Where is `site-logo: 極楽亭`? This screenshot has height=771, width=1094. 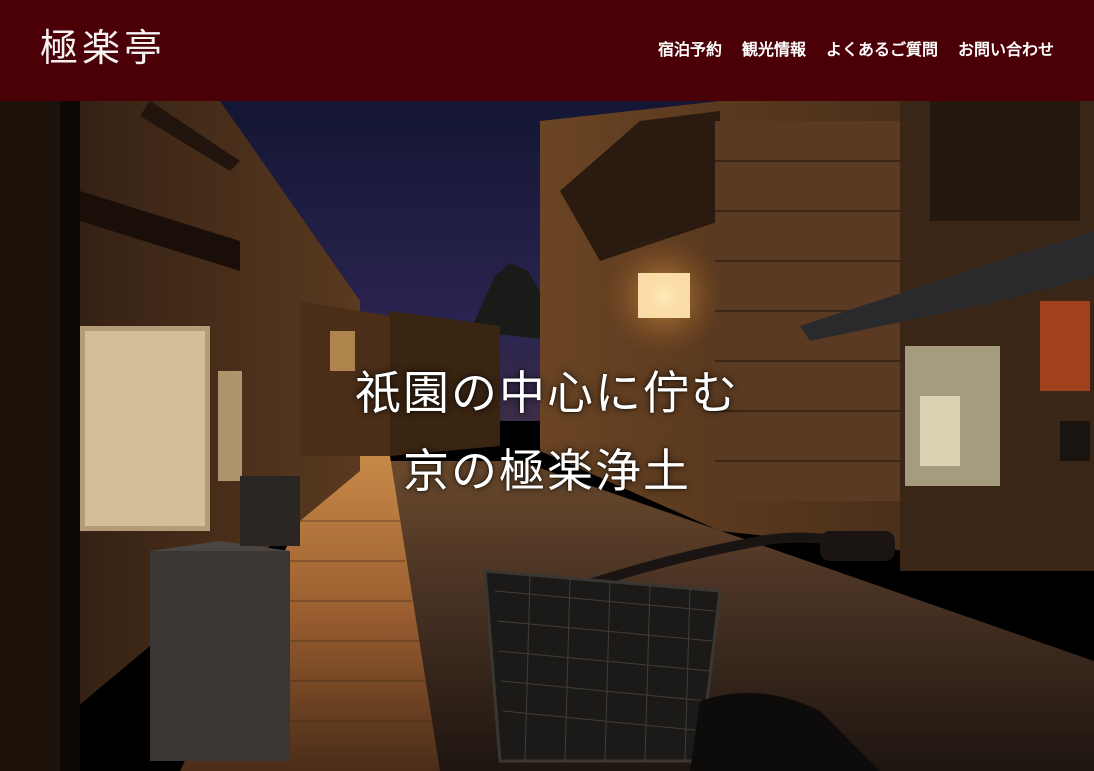
site-logo: 極楽亭 is located at coordinates (103, 48).